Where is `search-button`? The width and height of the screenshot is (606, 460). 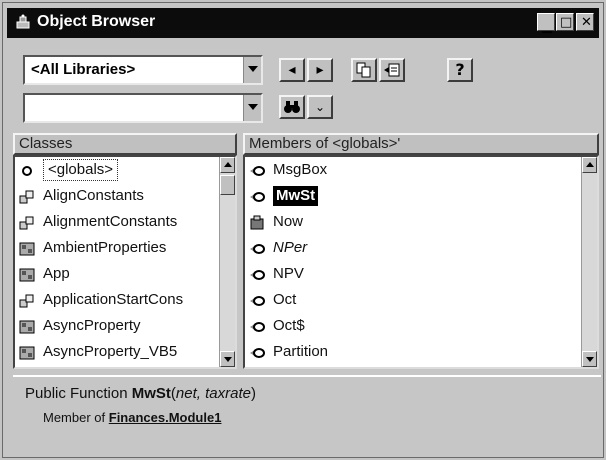 search-button is located at coordinates (292, 107).